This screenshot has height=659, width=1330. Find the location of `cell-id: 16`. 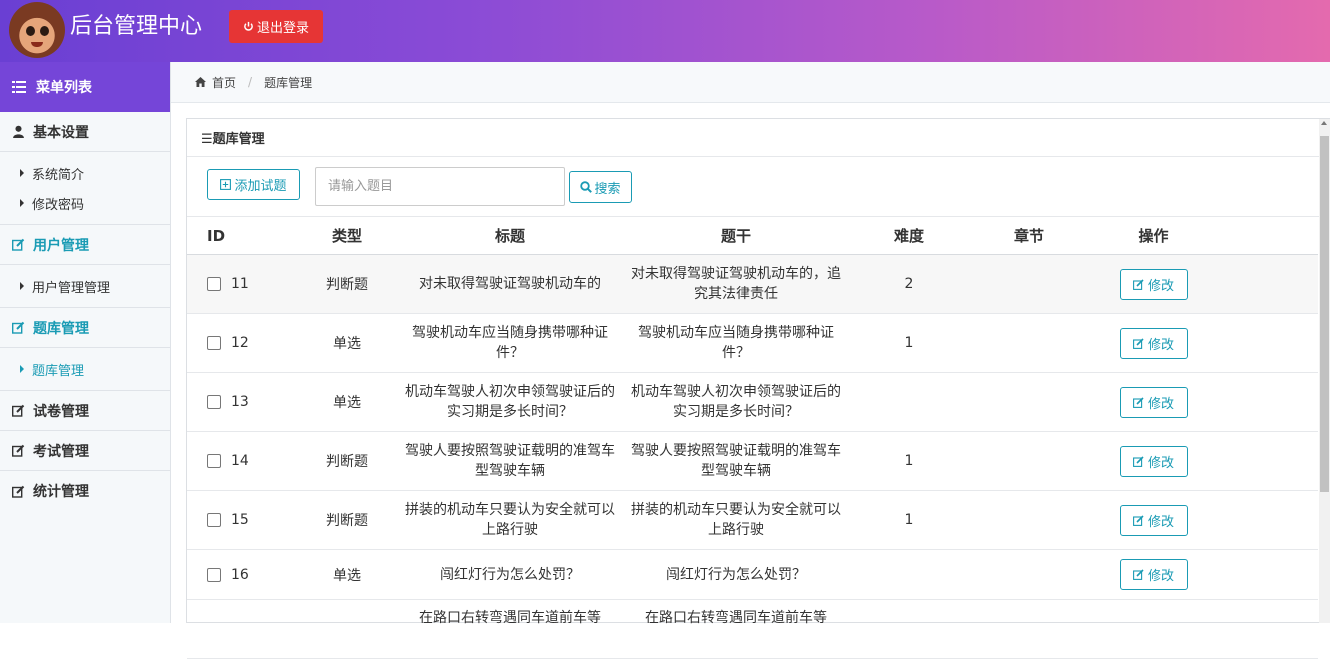

cell-id: 16 is located at coordinates (240, 574).